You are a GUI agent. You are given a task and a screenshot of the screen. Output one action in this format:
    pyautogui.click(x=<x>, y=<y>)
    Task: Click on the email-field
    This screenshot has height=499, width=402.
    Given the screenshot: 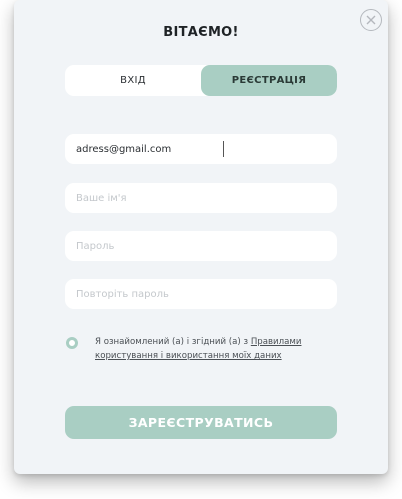 What is the action you would take?
    pyautogui.click(x=206, y=149)
    